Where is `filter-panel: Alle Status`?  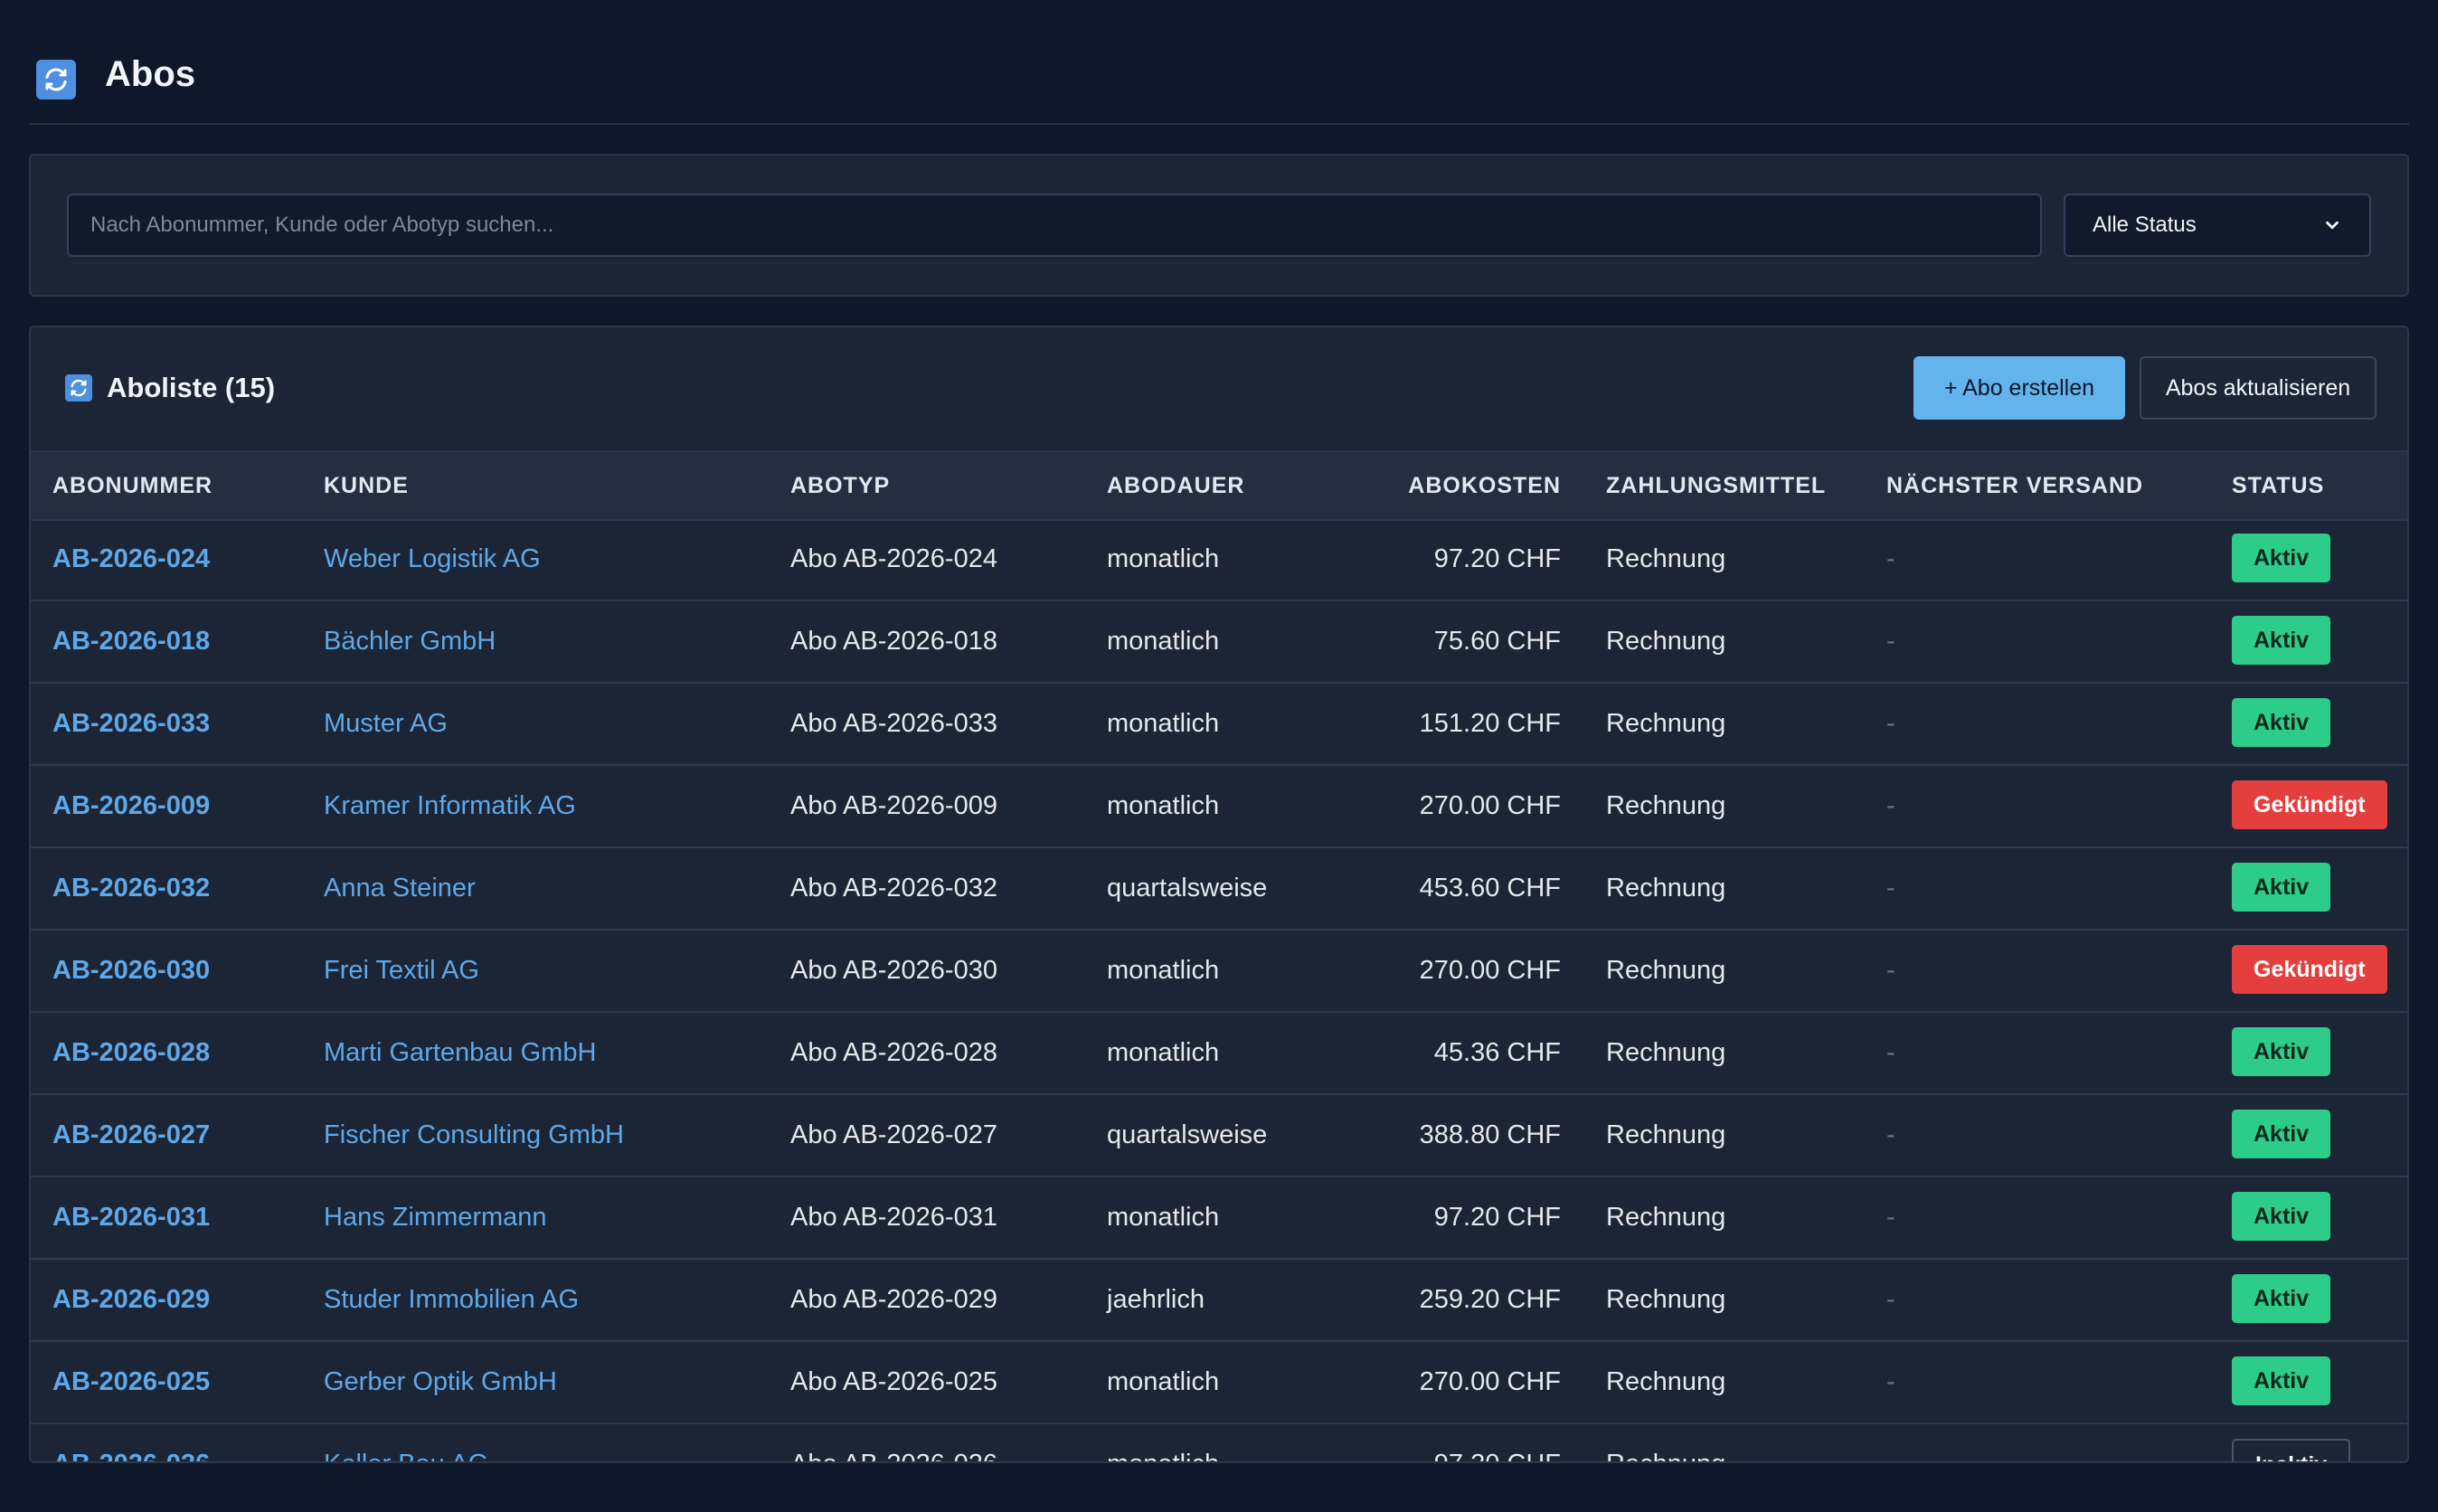 filter-panel: Alle Status is located at coordinates (1219, 225).